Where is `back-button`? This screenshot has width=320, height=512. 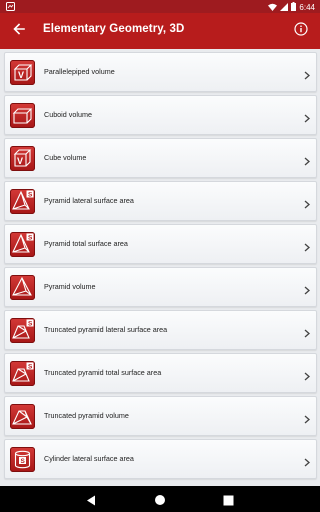 back-button is located at coordinates (19, 31).